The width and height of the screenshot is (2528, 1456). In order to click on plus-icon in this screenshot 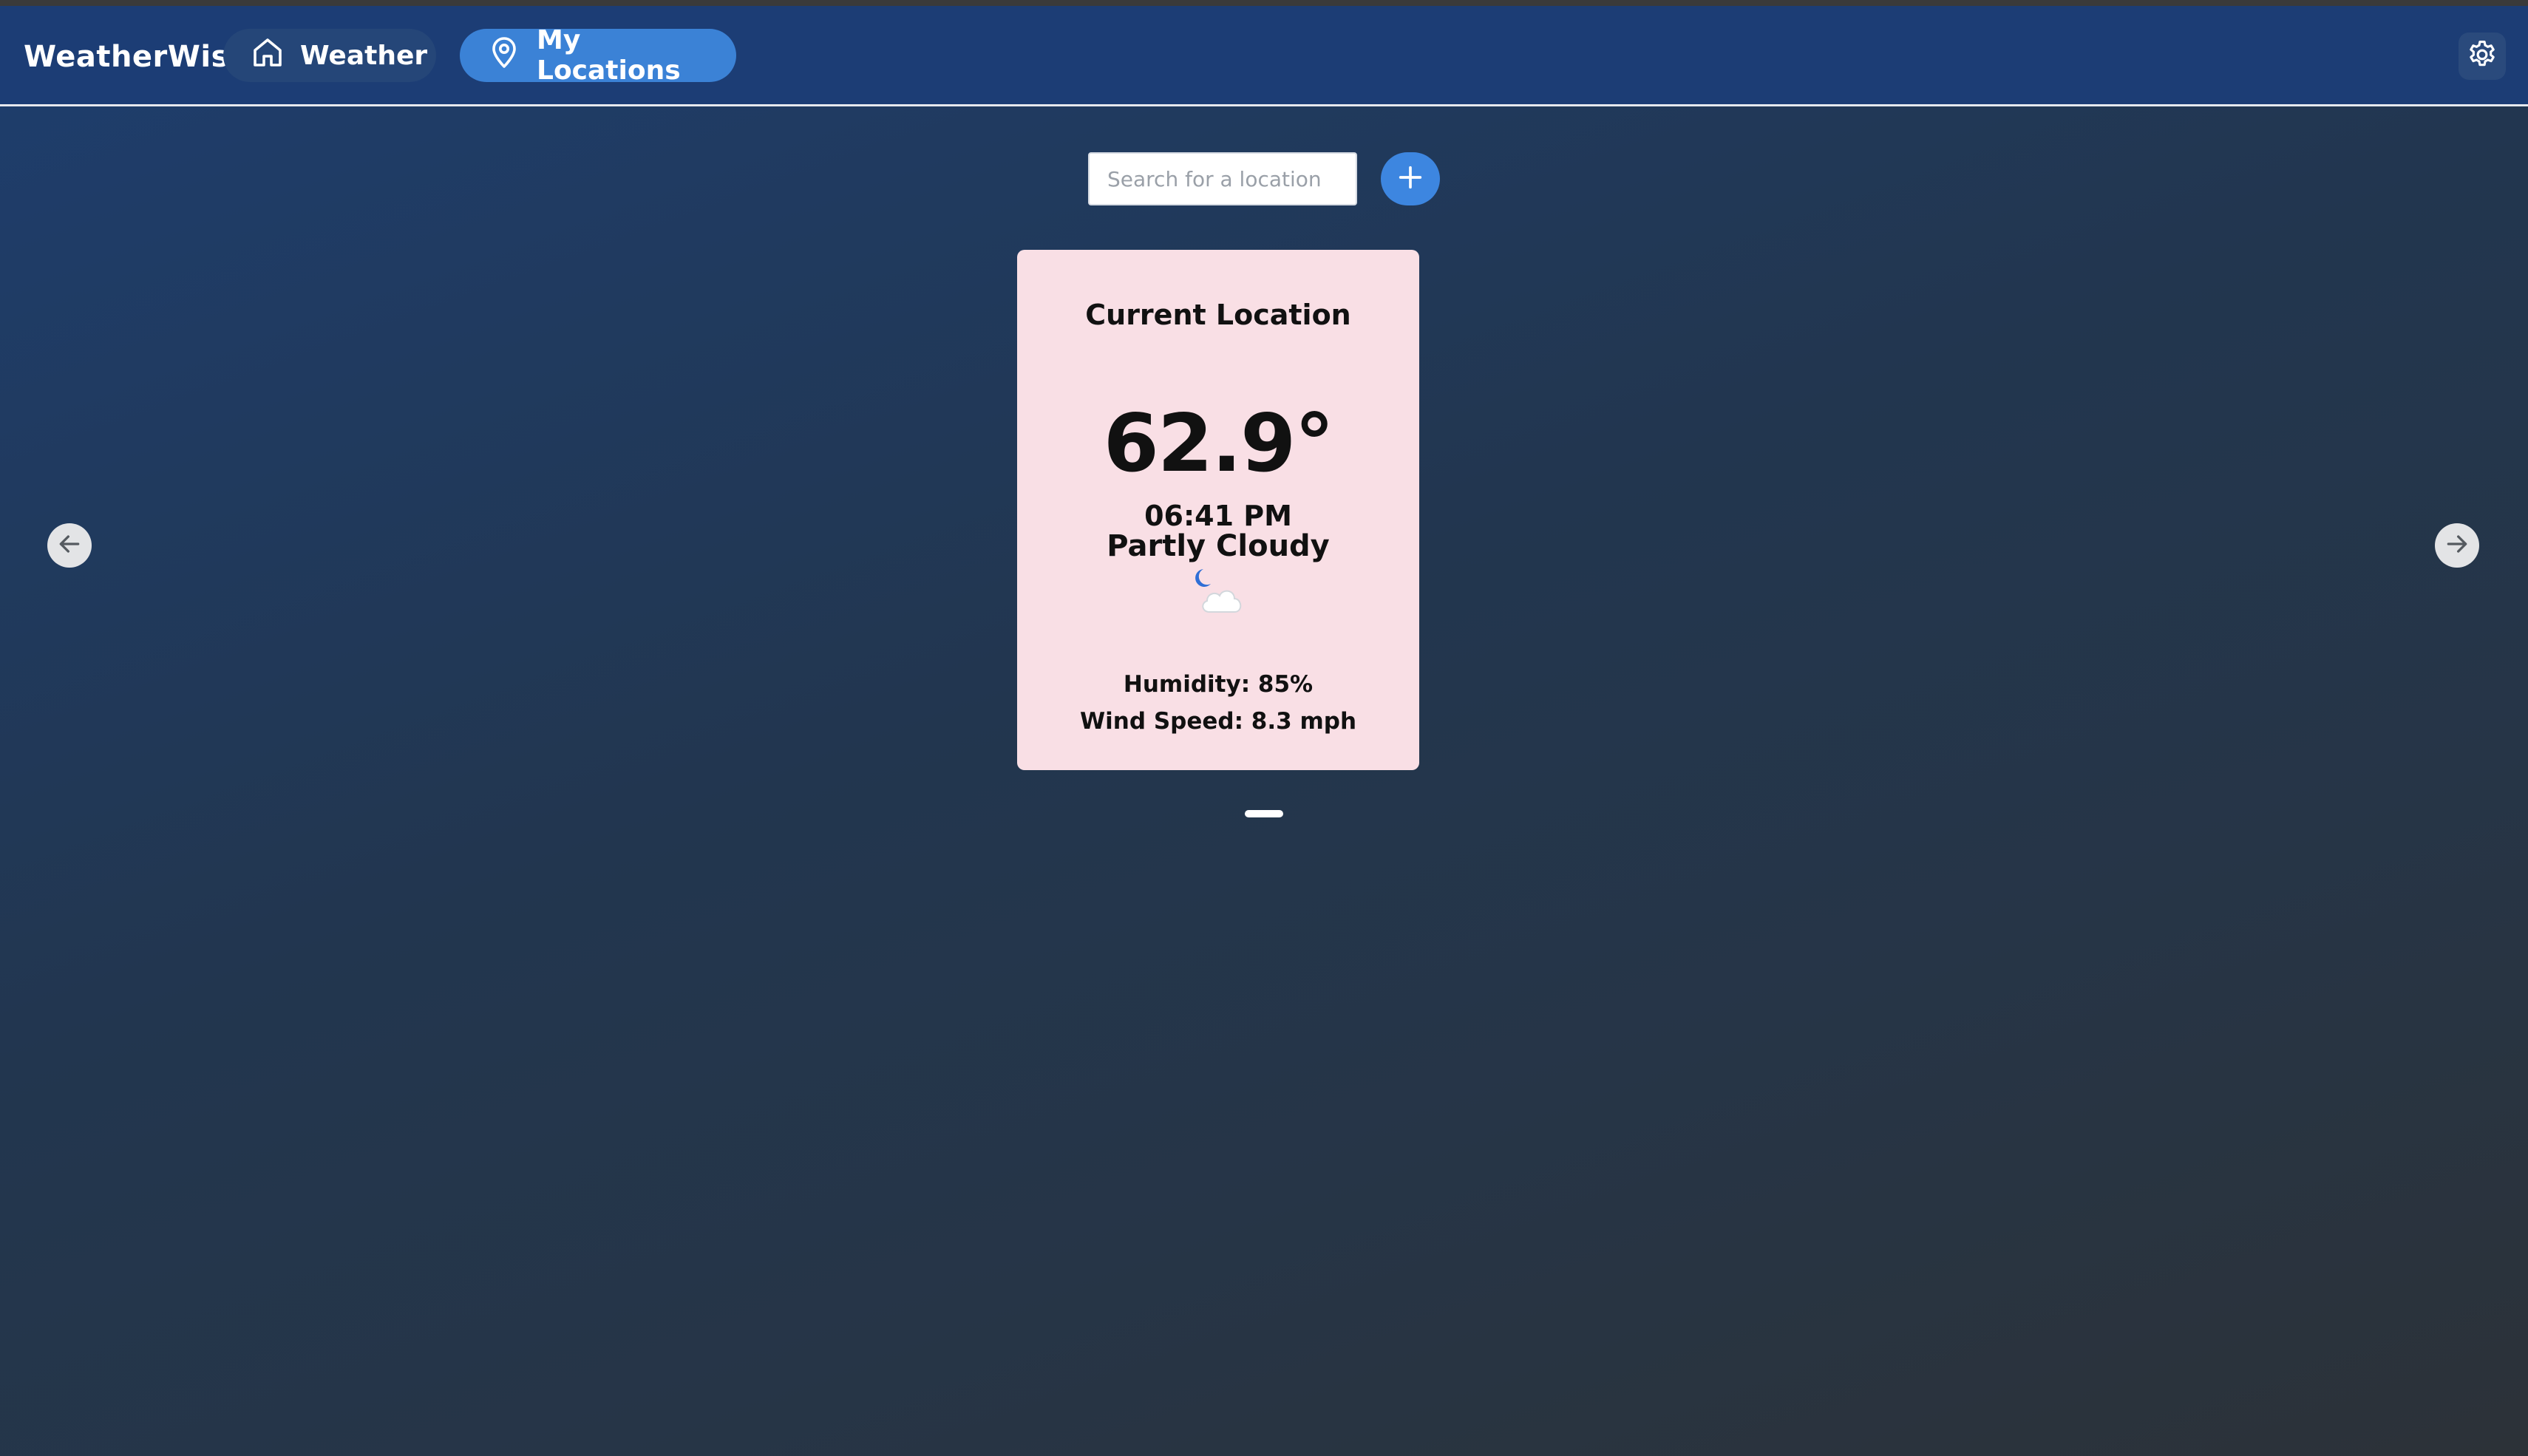, I will do `click(1411, 179)`.